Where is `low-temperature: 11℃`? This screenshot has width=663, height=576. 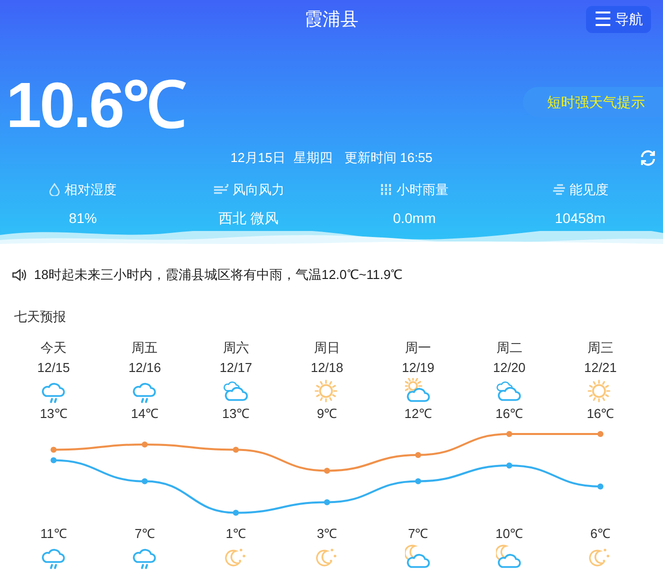
low-temperature: 11℃ is located at coordinates (53, 534).